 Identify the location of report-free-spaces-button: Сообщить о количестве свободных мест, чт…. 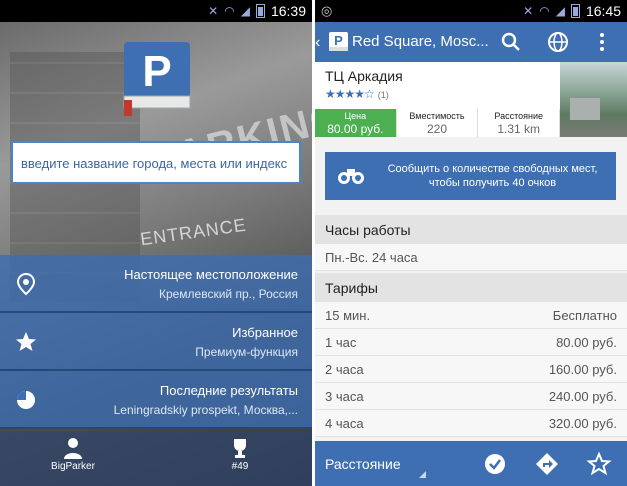
(470, 176).